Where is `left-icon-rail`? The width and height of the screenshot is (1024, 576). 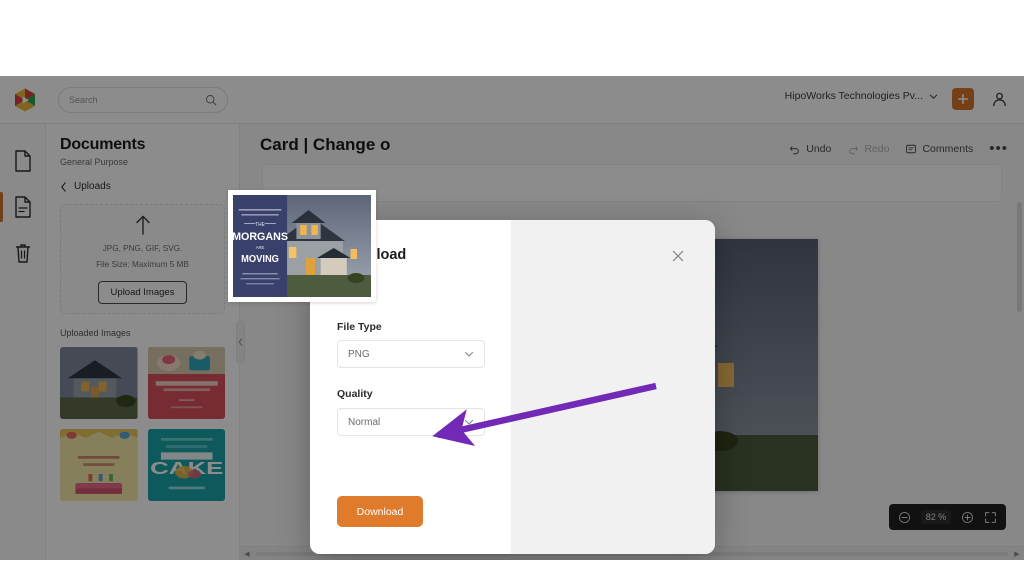
left-icon-rail is located at coordinates (23, 342).